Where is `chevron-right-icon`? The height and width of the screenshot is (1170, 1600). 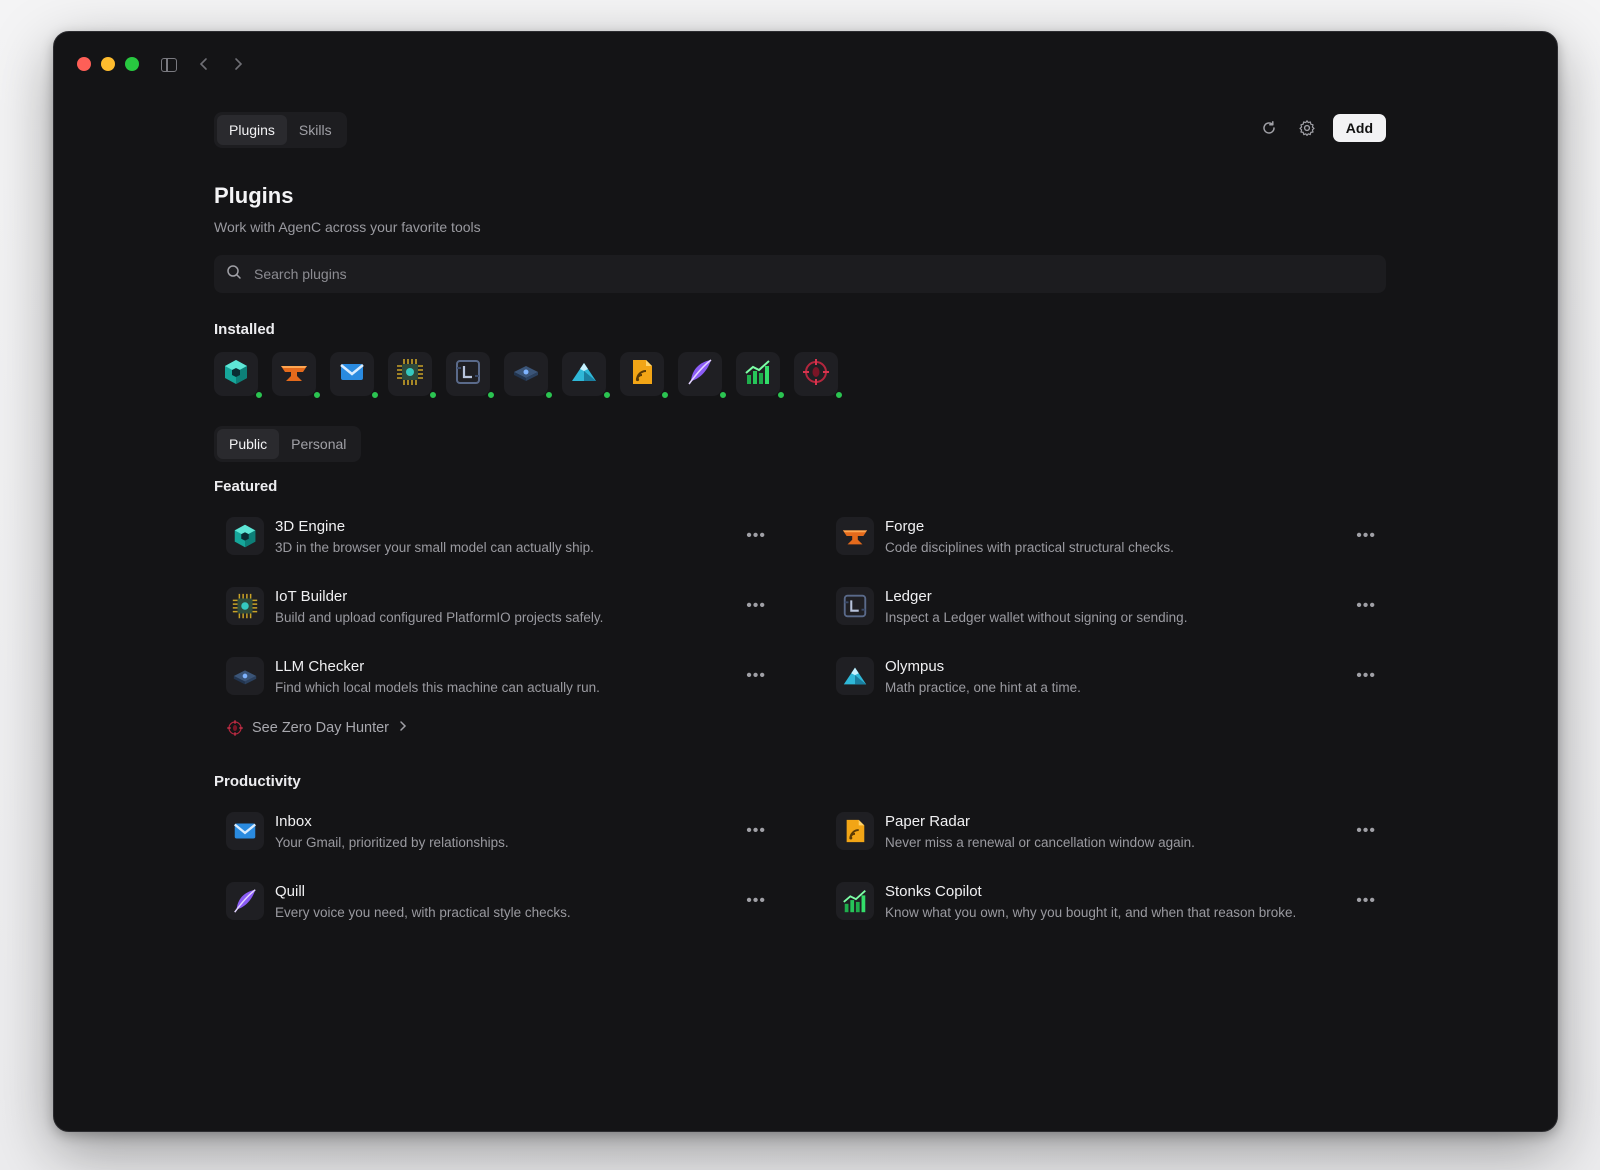
chevron-right-icon is located at coordinates (403, 728).